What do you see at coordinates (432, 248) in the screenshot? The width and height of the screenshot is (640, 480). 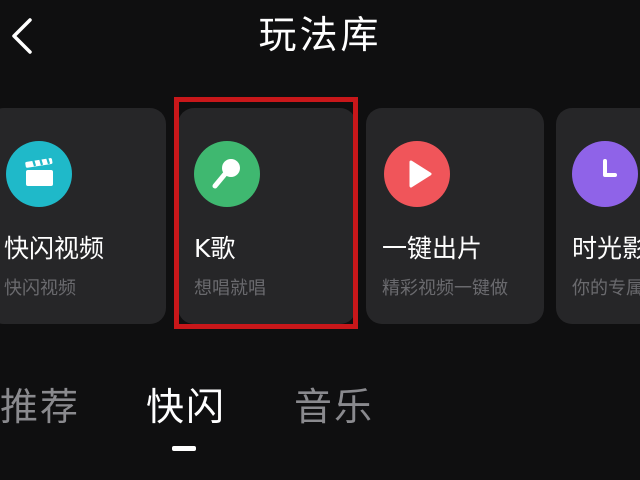 I see `card-title: 一键出片` at bounding box center [432, 248].